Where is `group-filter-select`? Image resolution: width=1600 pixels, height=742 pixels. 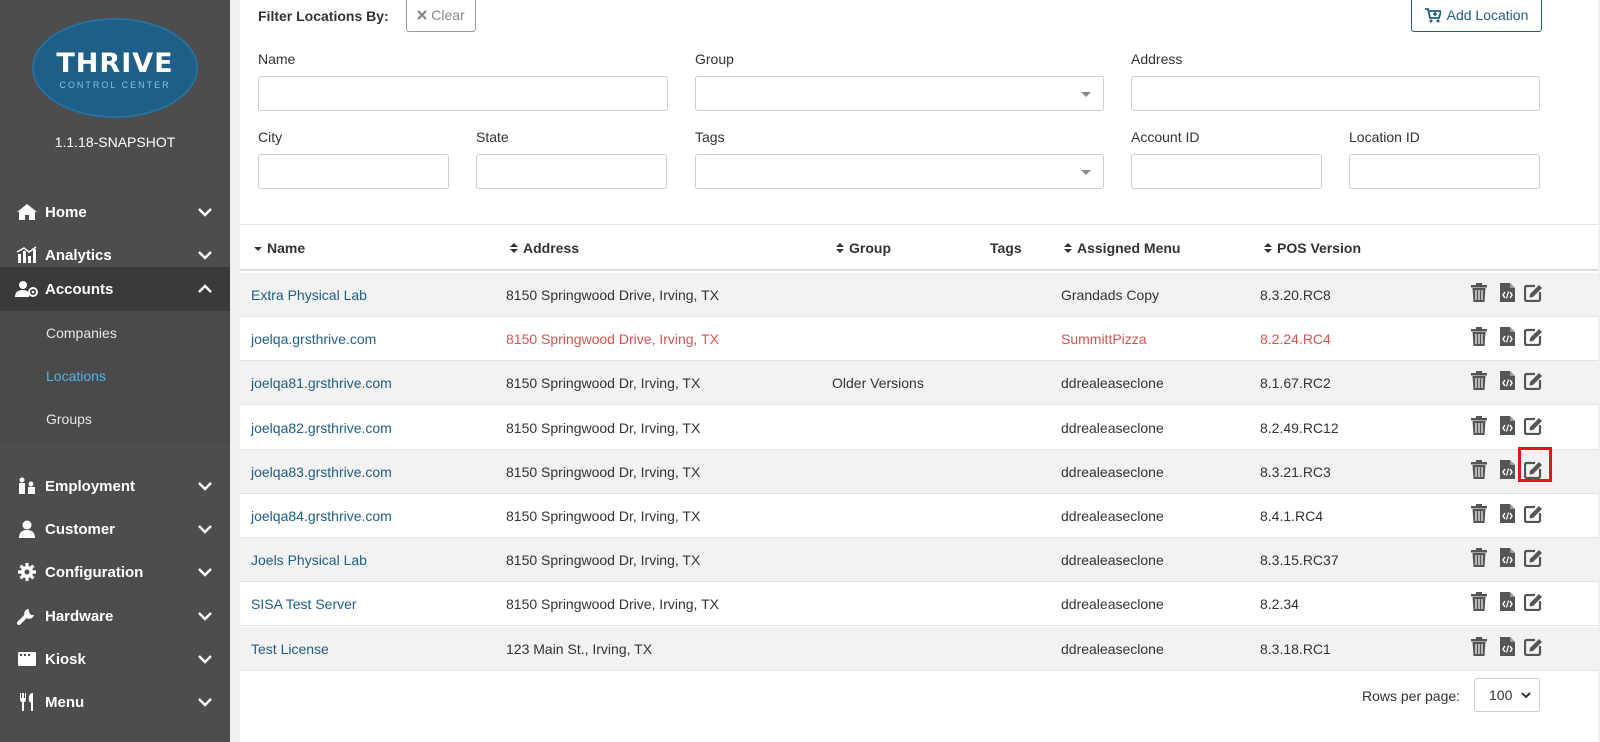
group-filter-select is located at coordinates (899, 93).